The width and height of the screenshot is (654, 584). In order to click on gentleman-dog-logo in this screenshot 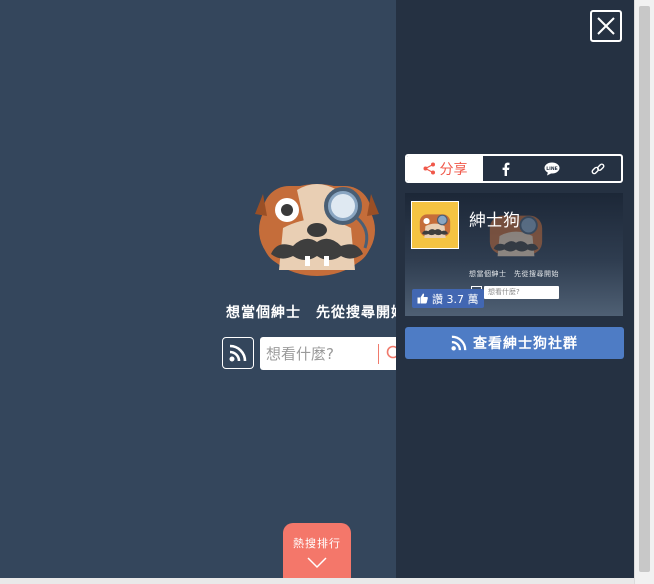, I will do `click(317, 226)`.